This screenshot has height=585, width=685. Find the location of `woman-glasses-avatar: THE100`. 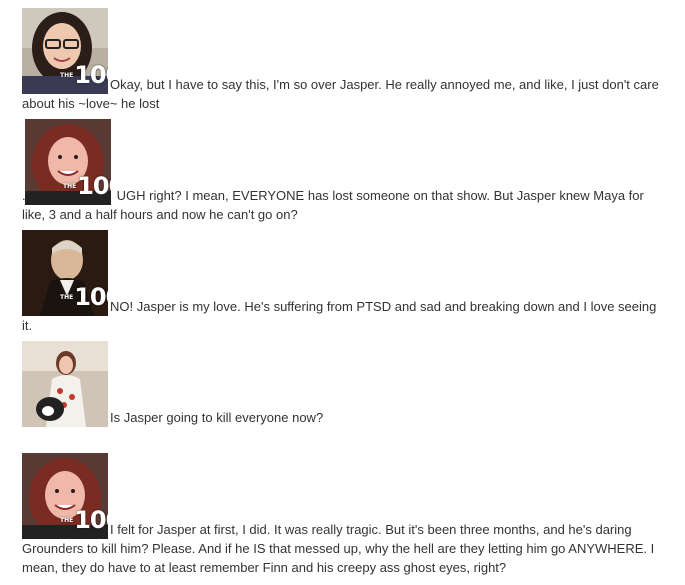

woman-glasses-avatar: THE100 is located at coordinates (65, 51).